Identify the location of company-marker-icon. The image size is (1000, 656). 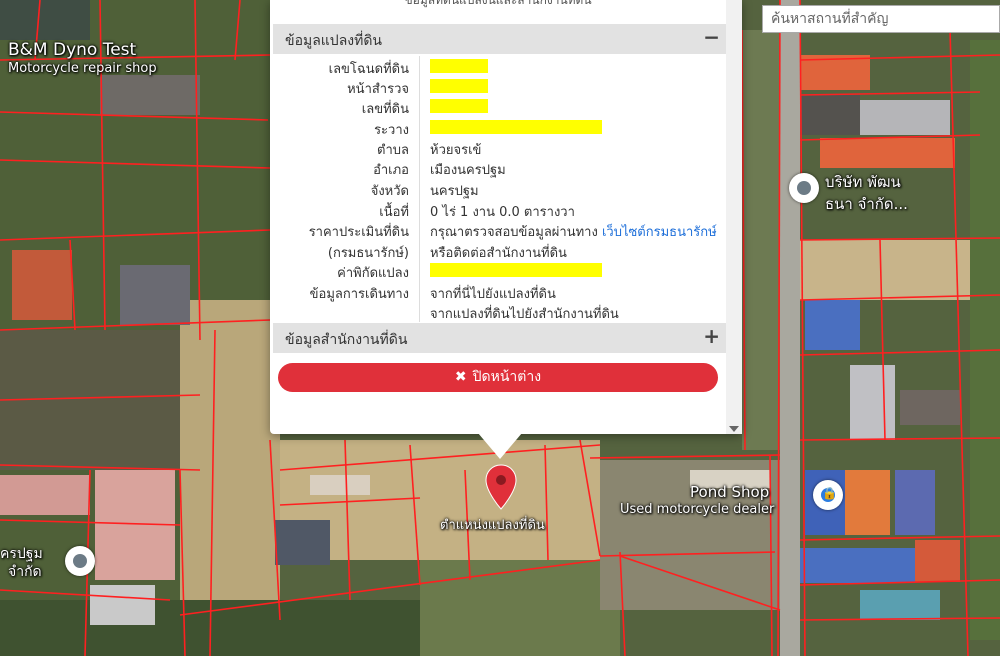
(804, 188).